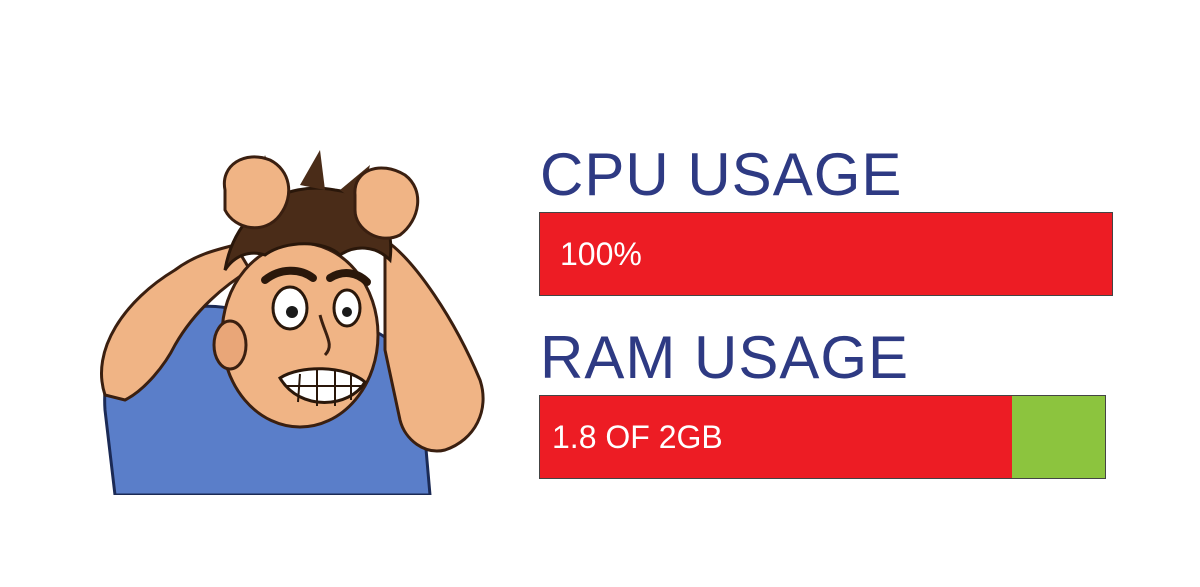  I want to click on ram-usage-bar: 1.8 OF 2GB, so click(822, 437).